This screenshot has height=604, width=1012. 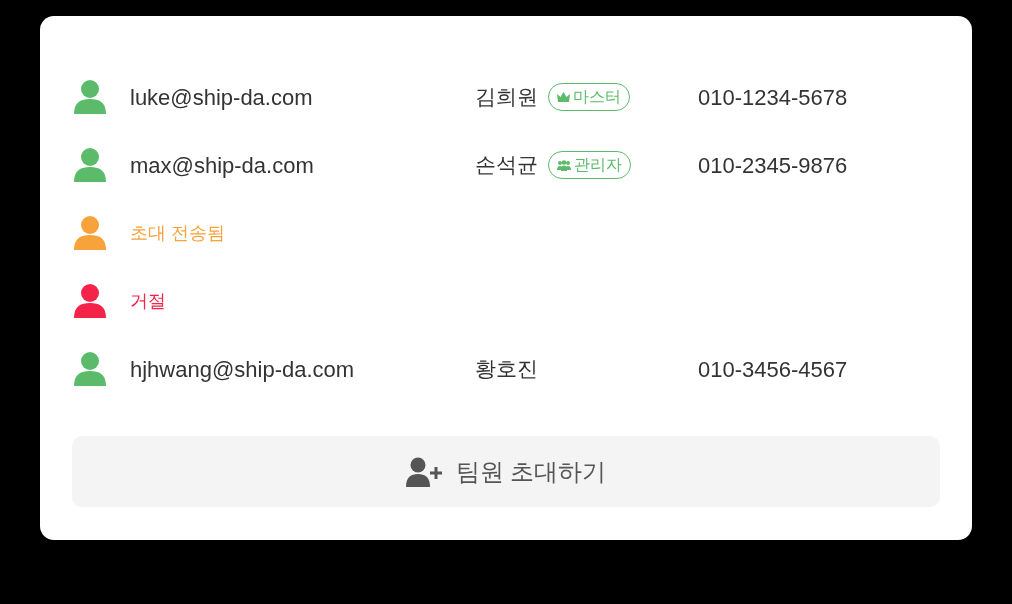 I want to click on member-email: max@ship-da.com, so click(x=222, y=165).